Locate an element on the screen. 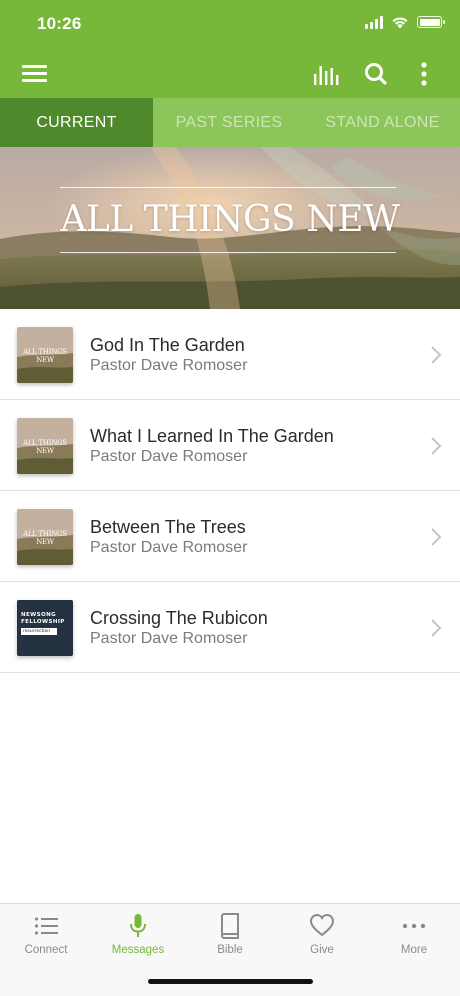  more-horizontal-icon is located at coordinates (414, 926).